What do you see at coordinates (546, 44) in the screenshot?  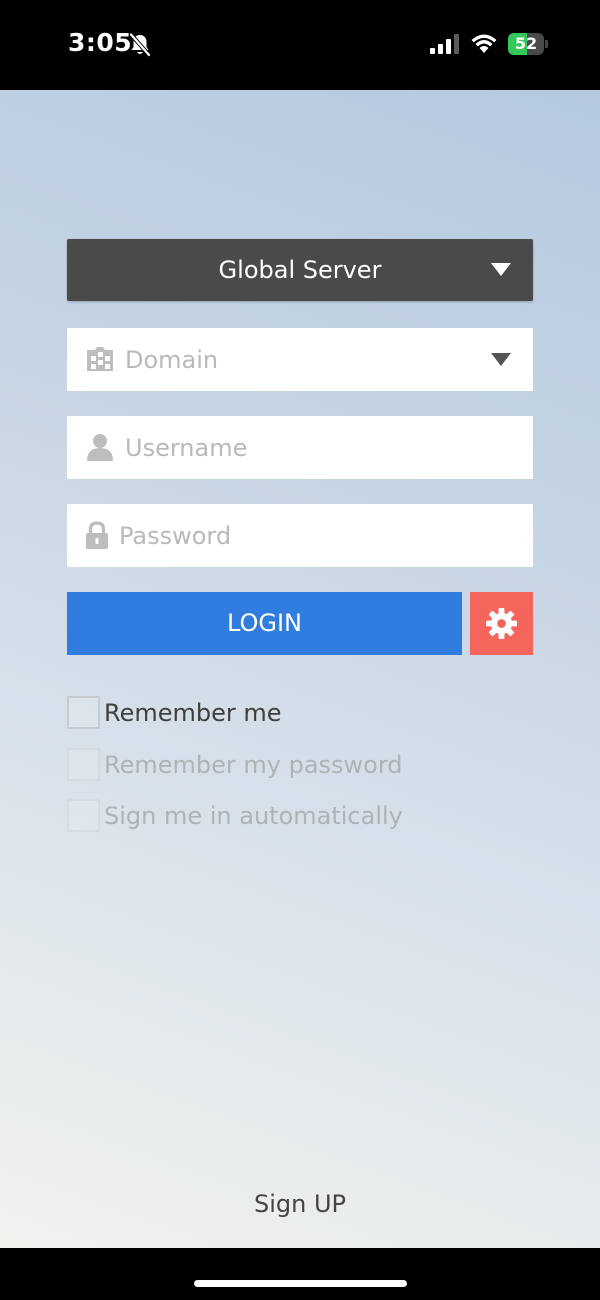 I see `battery-nub` at bounding box center [546, 44].